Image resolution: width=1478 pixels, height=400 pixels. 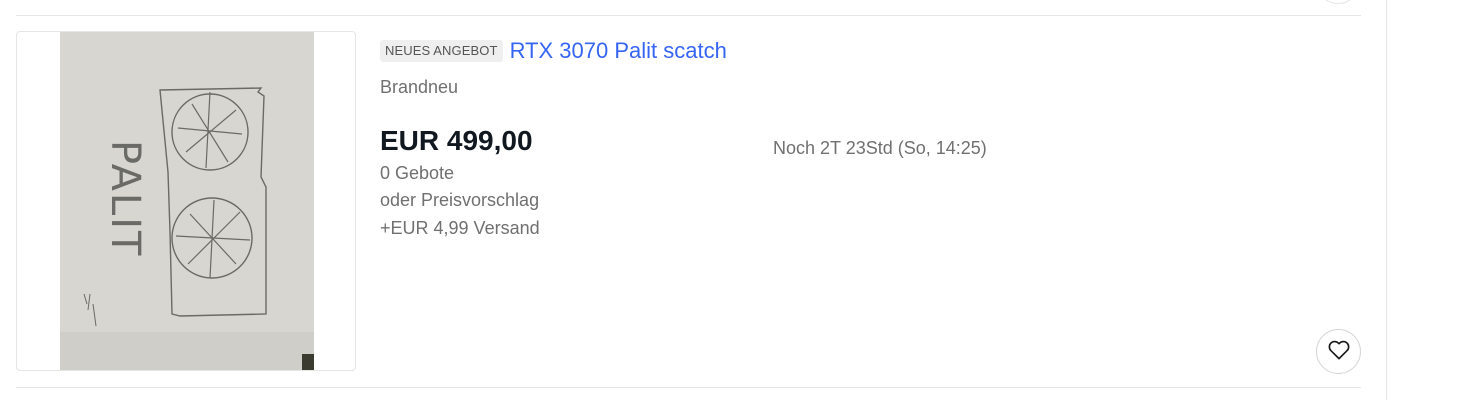 What do you see at coordinates (880, 148) in the screenshot?
I see `time-left: Noch 2T 23Std (So, 14:25)` at bounding box center [880, 148].